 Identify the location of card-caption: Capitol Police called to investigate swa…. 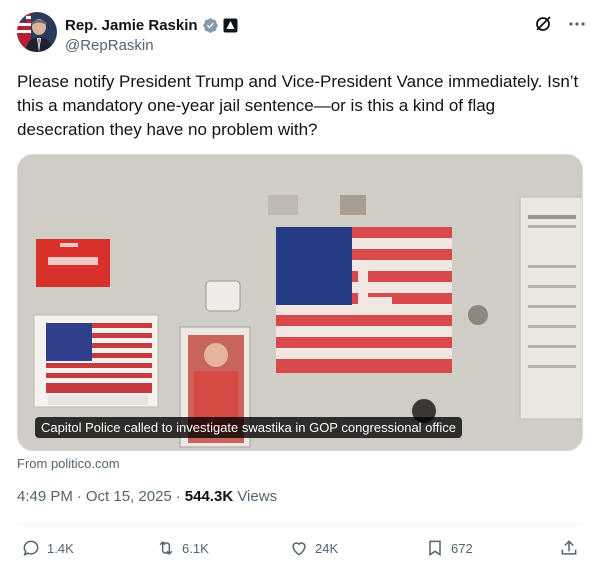
(249, 427).